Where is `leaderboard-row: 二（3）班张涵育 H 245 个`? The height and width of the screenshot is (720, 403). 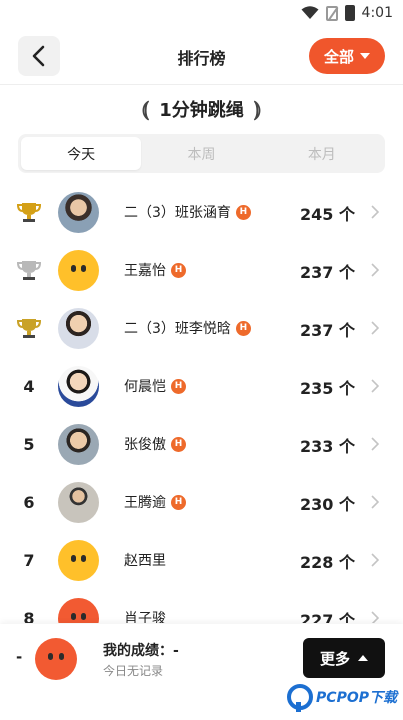
leaderboard-row: 二（3）班张涵育 H 245 个 is located at coordinates (201, 212).